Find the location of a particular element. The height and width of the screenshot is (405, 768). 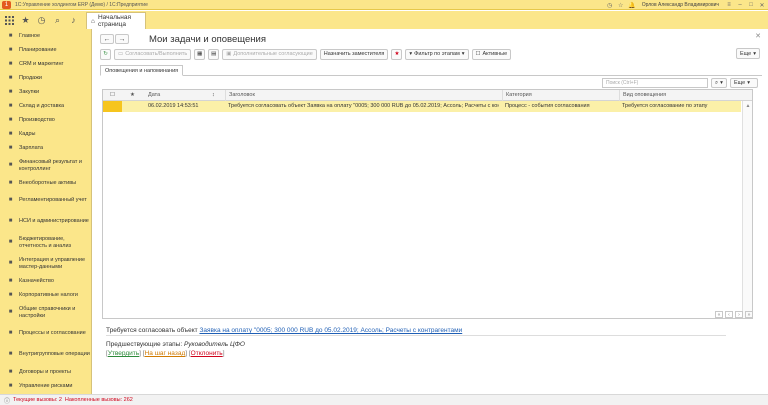

user-name: Орлов Александр Владимирович is located at coordinates (680, 5).